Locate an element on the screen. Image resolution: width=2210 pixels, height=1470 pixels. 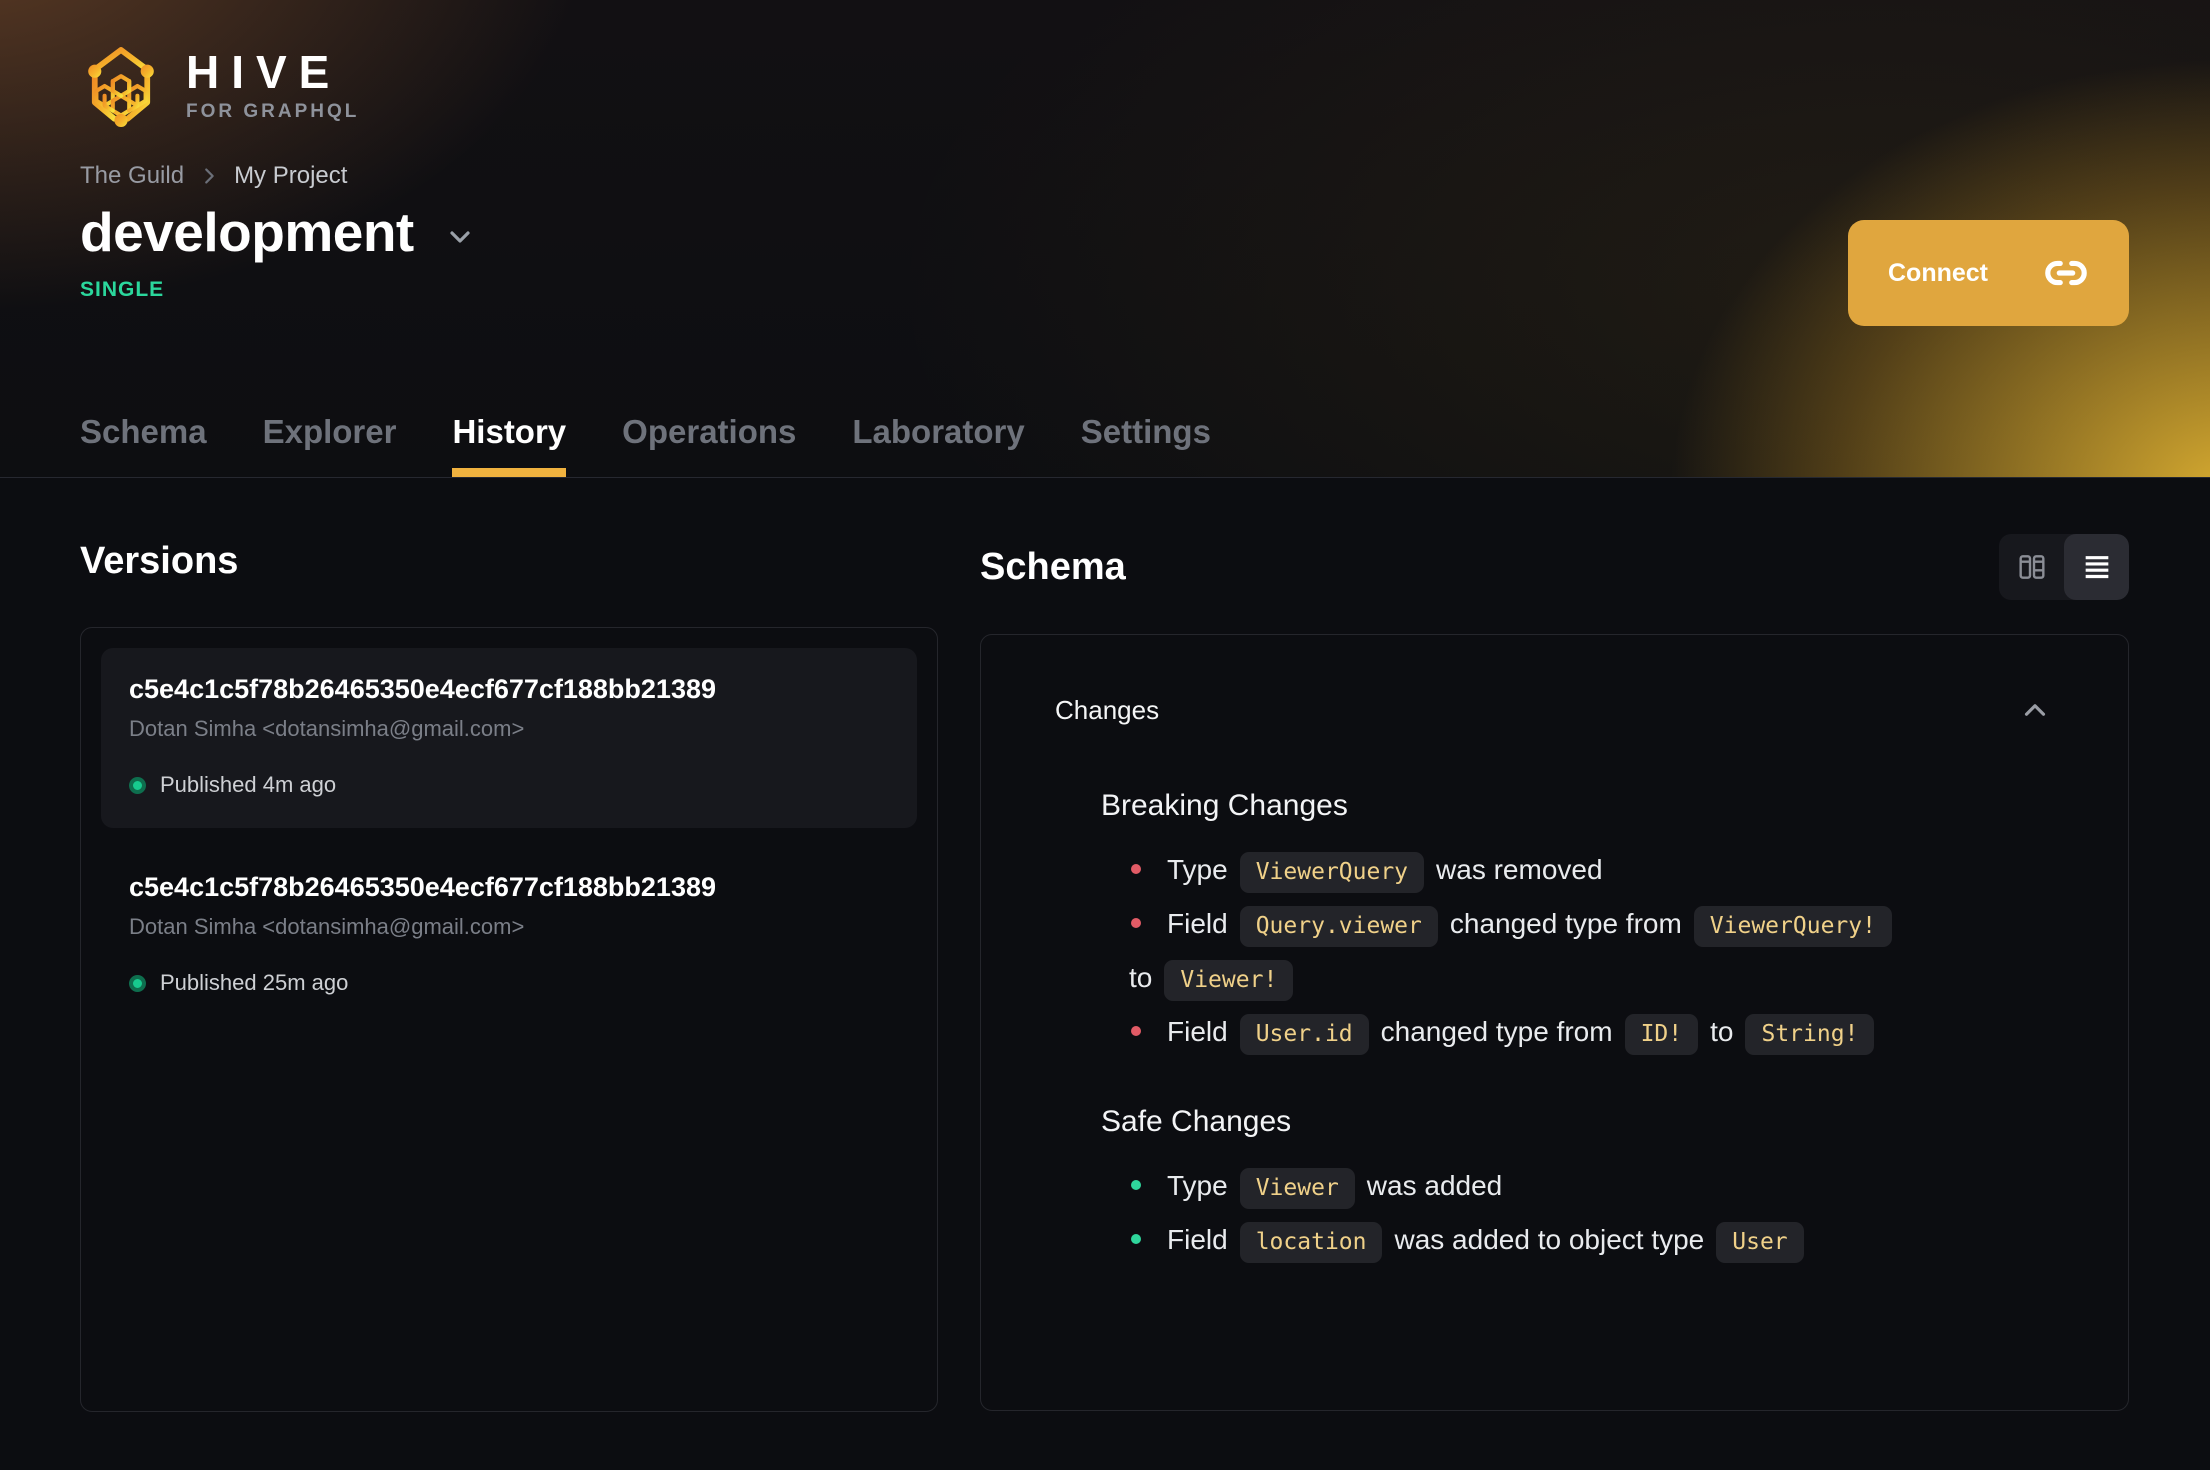
change-item: Type Viewer was added is located at coordinates (1613, 1186).